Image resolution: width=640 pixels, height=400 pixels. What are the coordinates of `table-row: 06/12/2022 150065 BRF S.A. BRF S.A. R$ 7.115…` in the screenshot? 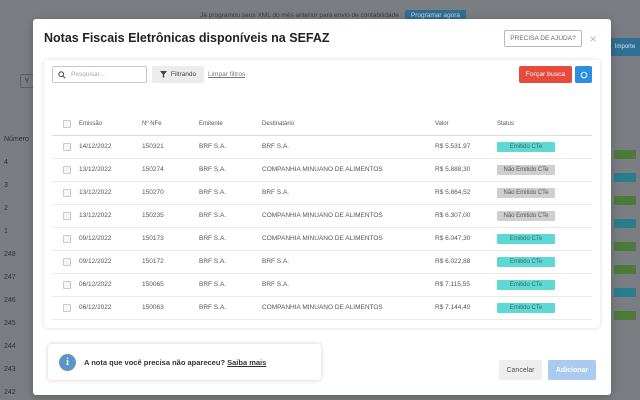 It's located at (322, 285).